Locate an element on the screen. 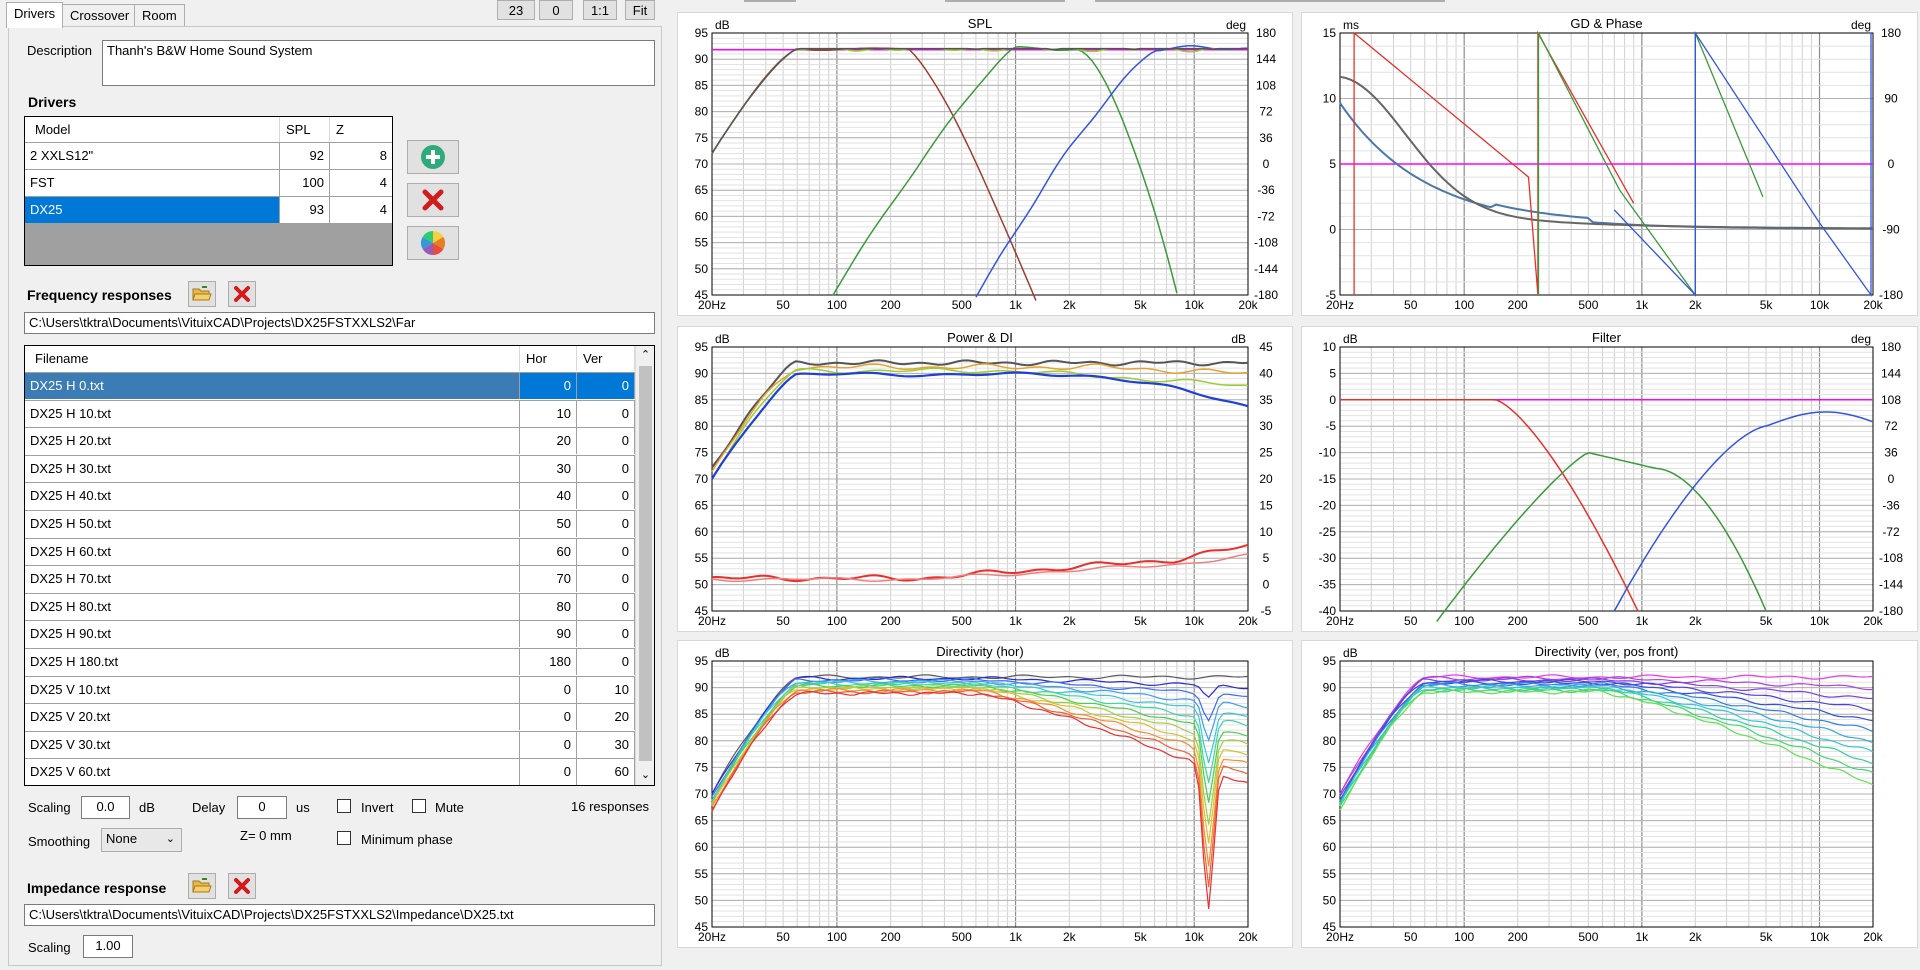 The height and width of the screenshot is (970, 1920). delay-field: 0 is located at coordinates (262, 807).